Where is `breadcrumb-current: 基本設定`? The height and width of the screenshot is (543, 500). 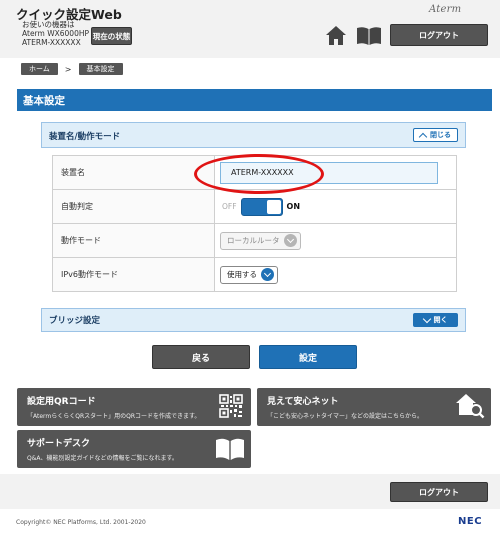 breadcrumb-current: 基本設定 is located at coordinates (100, 69).